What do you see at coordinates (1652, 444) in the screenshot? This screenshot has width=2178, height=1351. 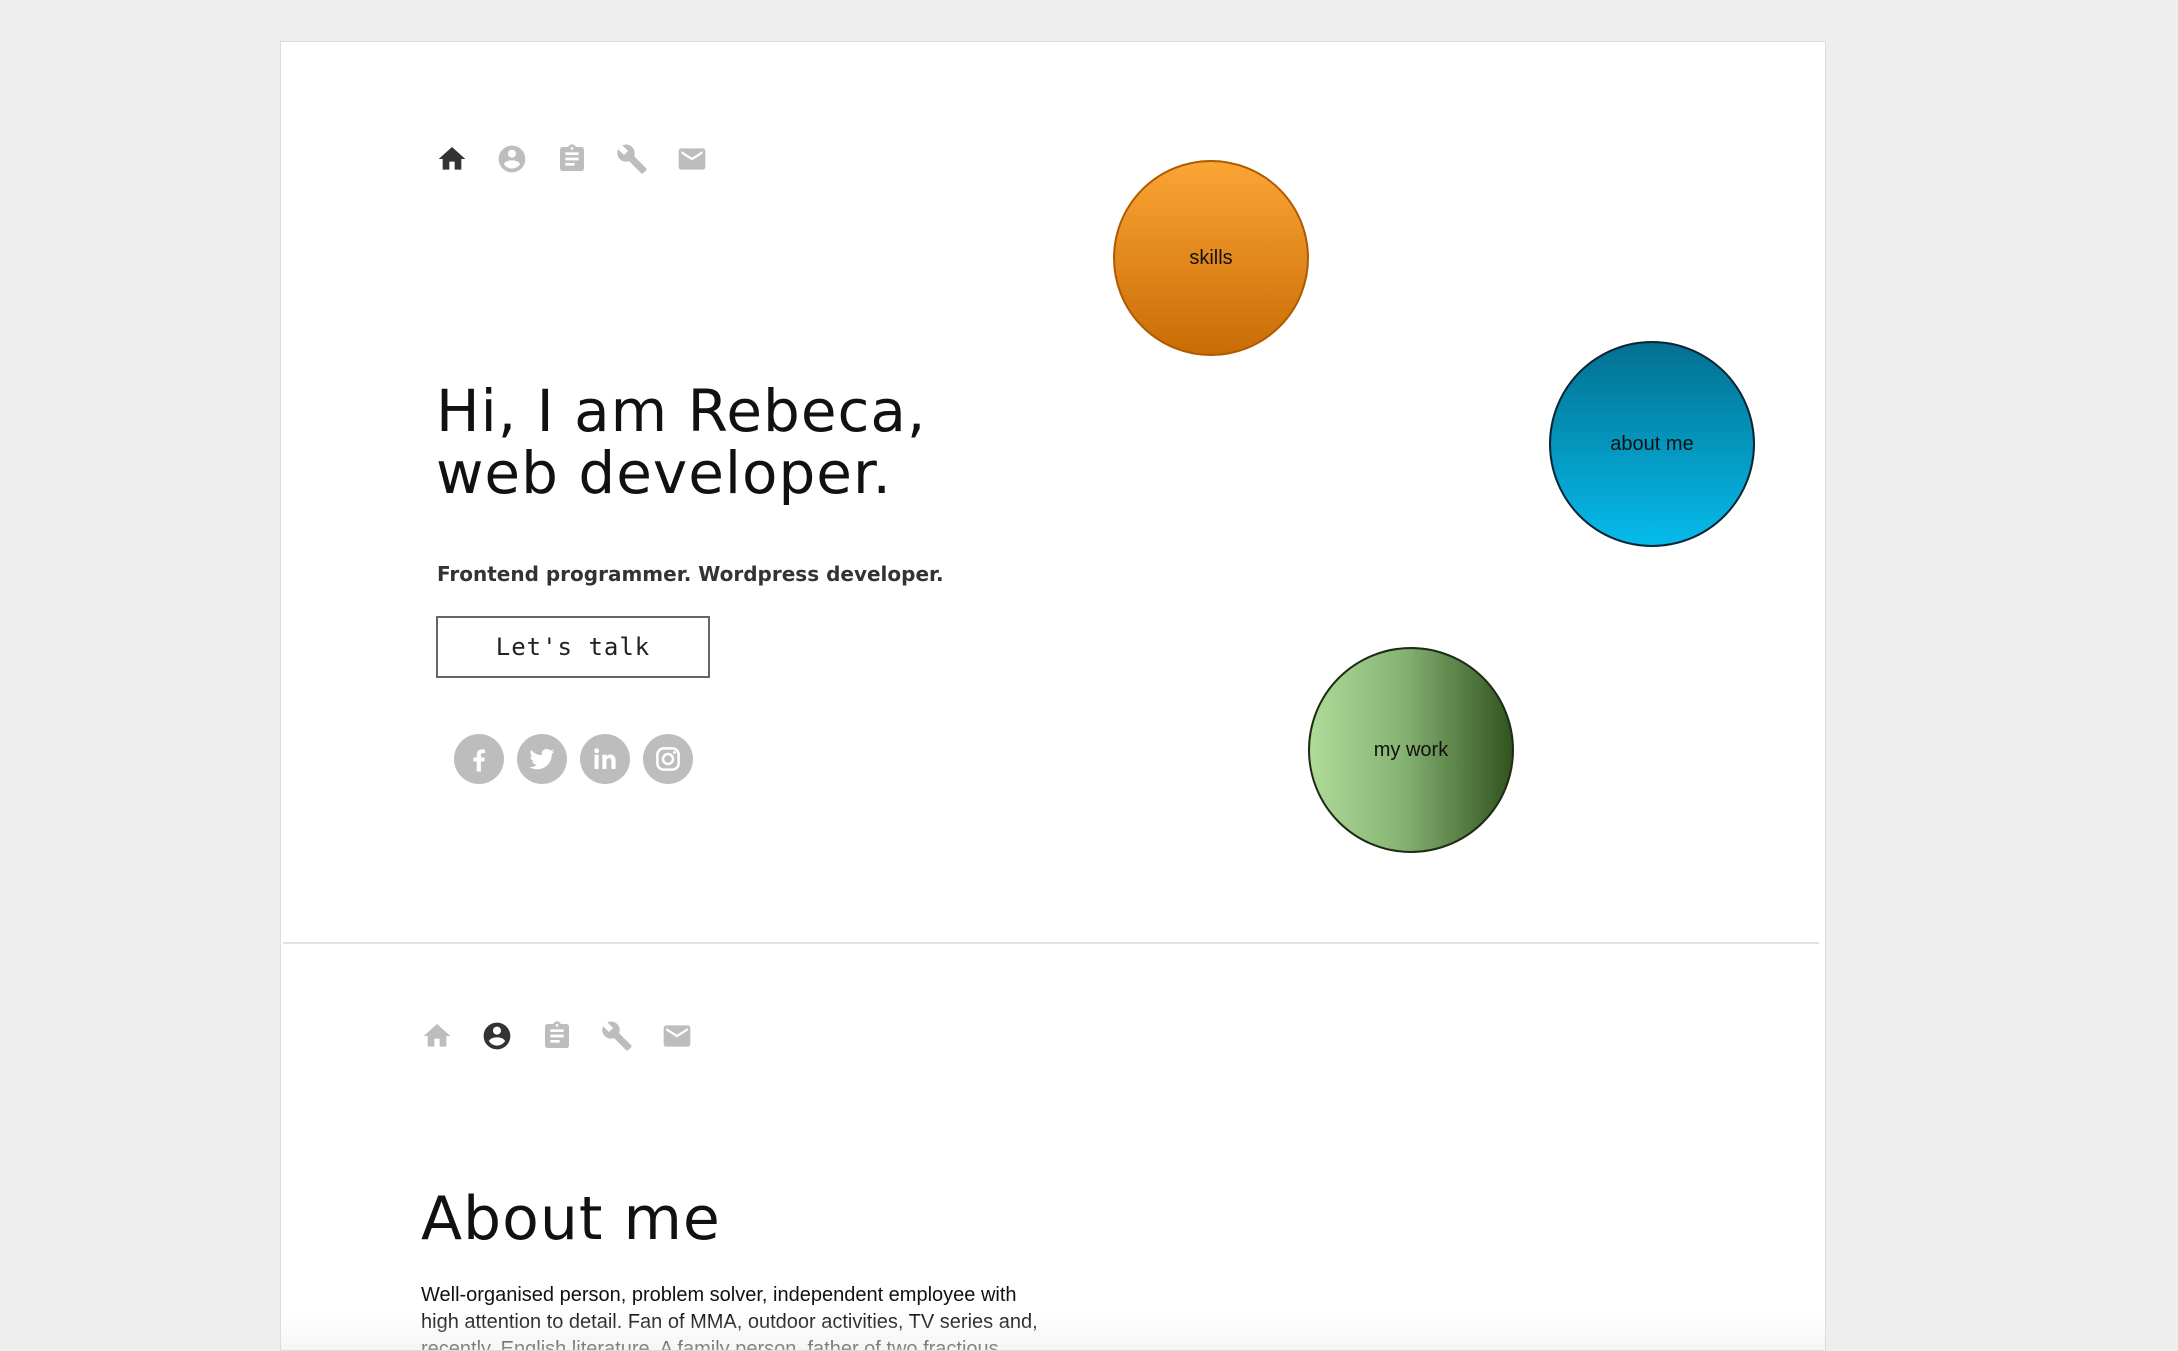 I see `about-me-bubble: about me` at bounding box center [1652, 444].